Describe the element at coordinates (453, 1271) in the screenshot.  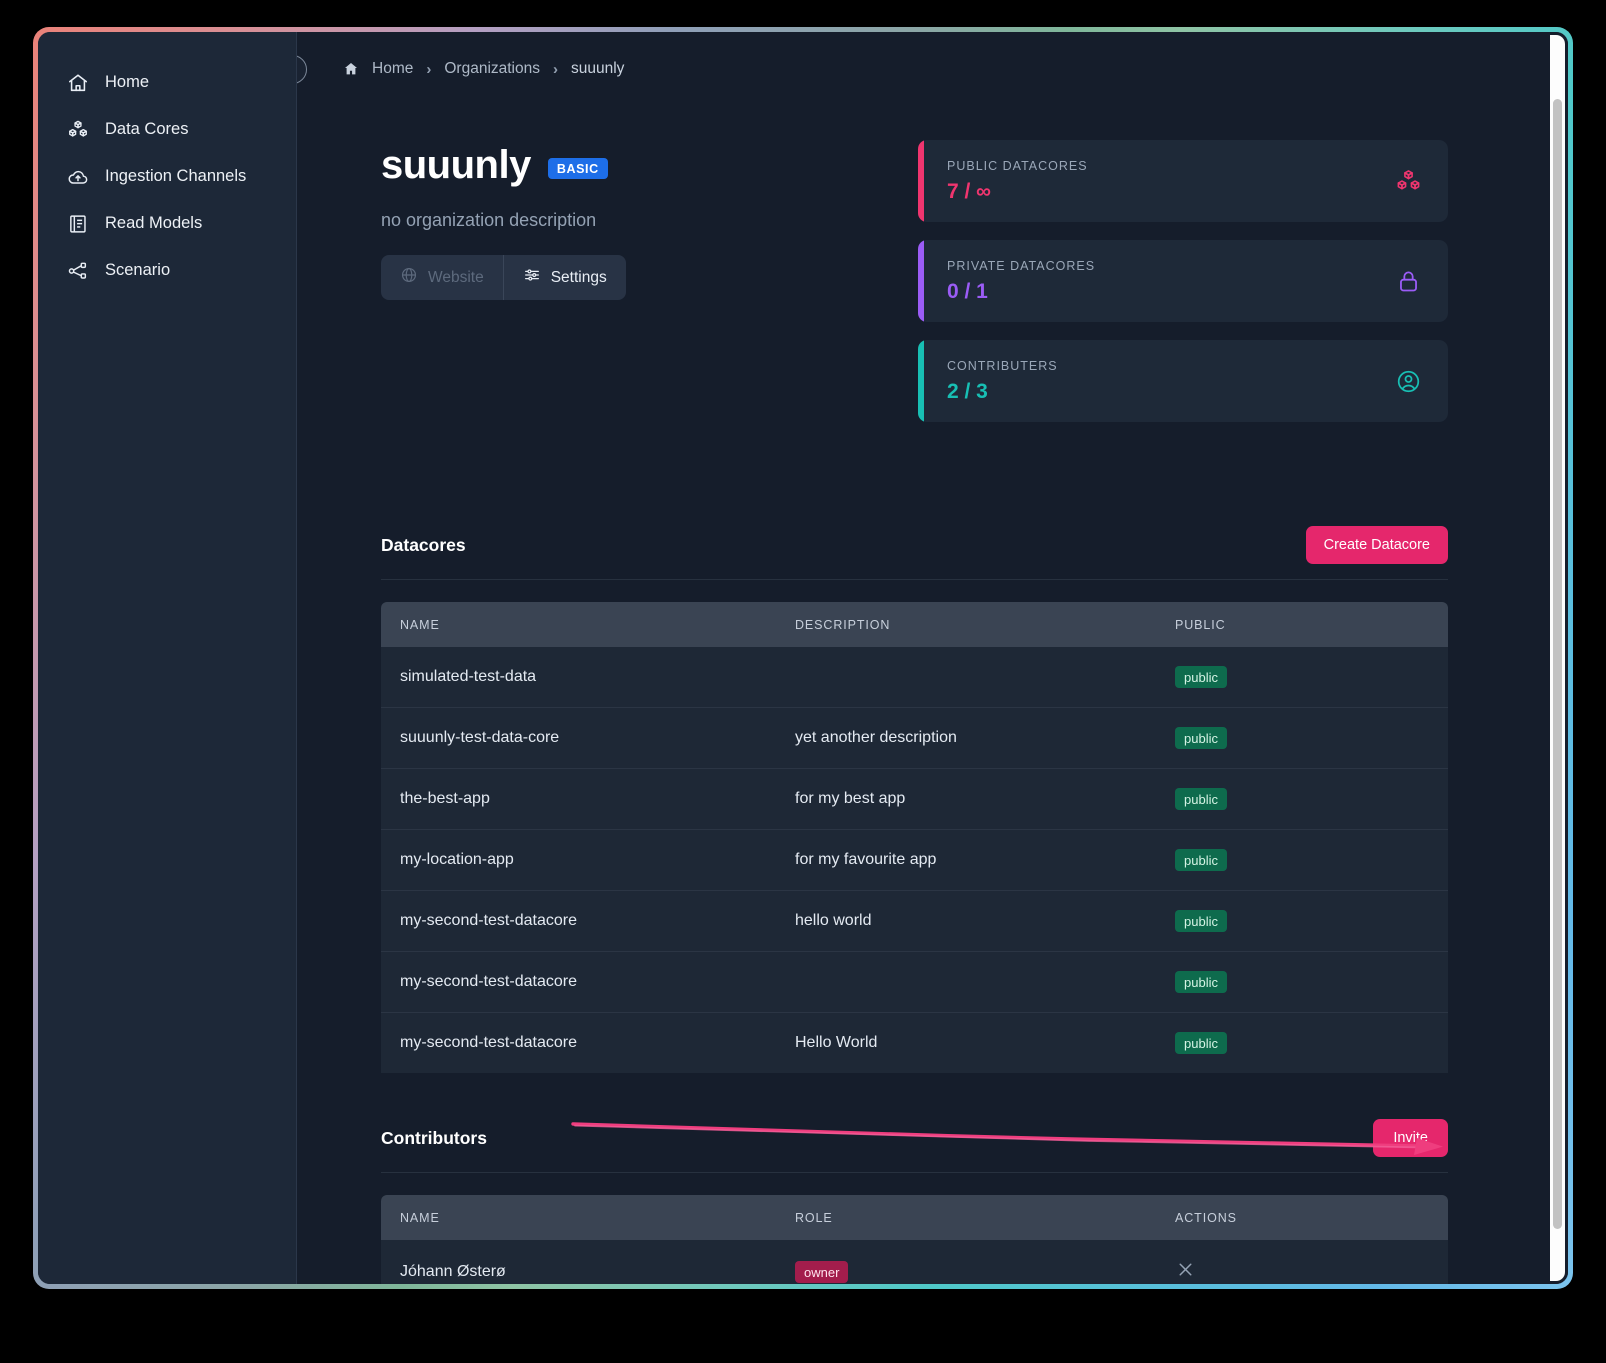
I see `contributor-name: Jóhann Østerø` at that location.